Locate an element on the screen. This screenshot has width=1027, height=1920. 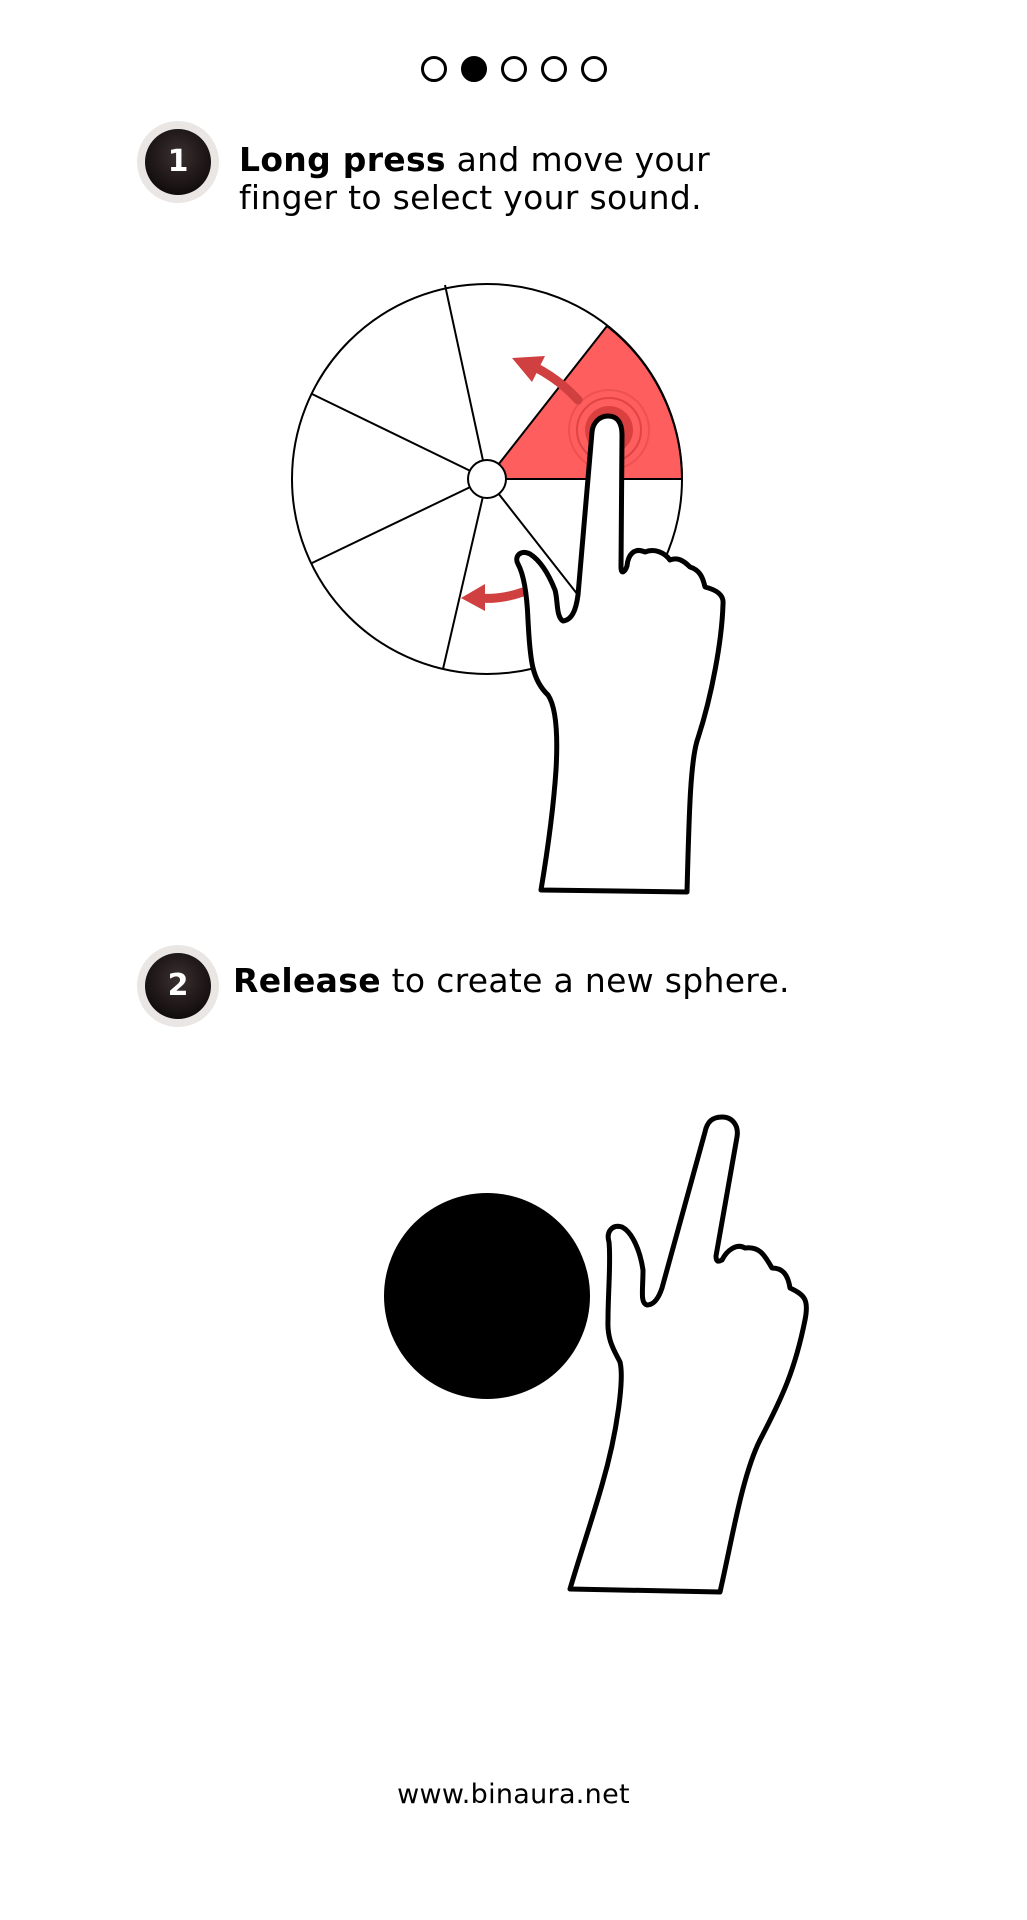
step-2-instruction: Release to create a new sphere. is located at coordinates (511, 981).